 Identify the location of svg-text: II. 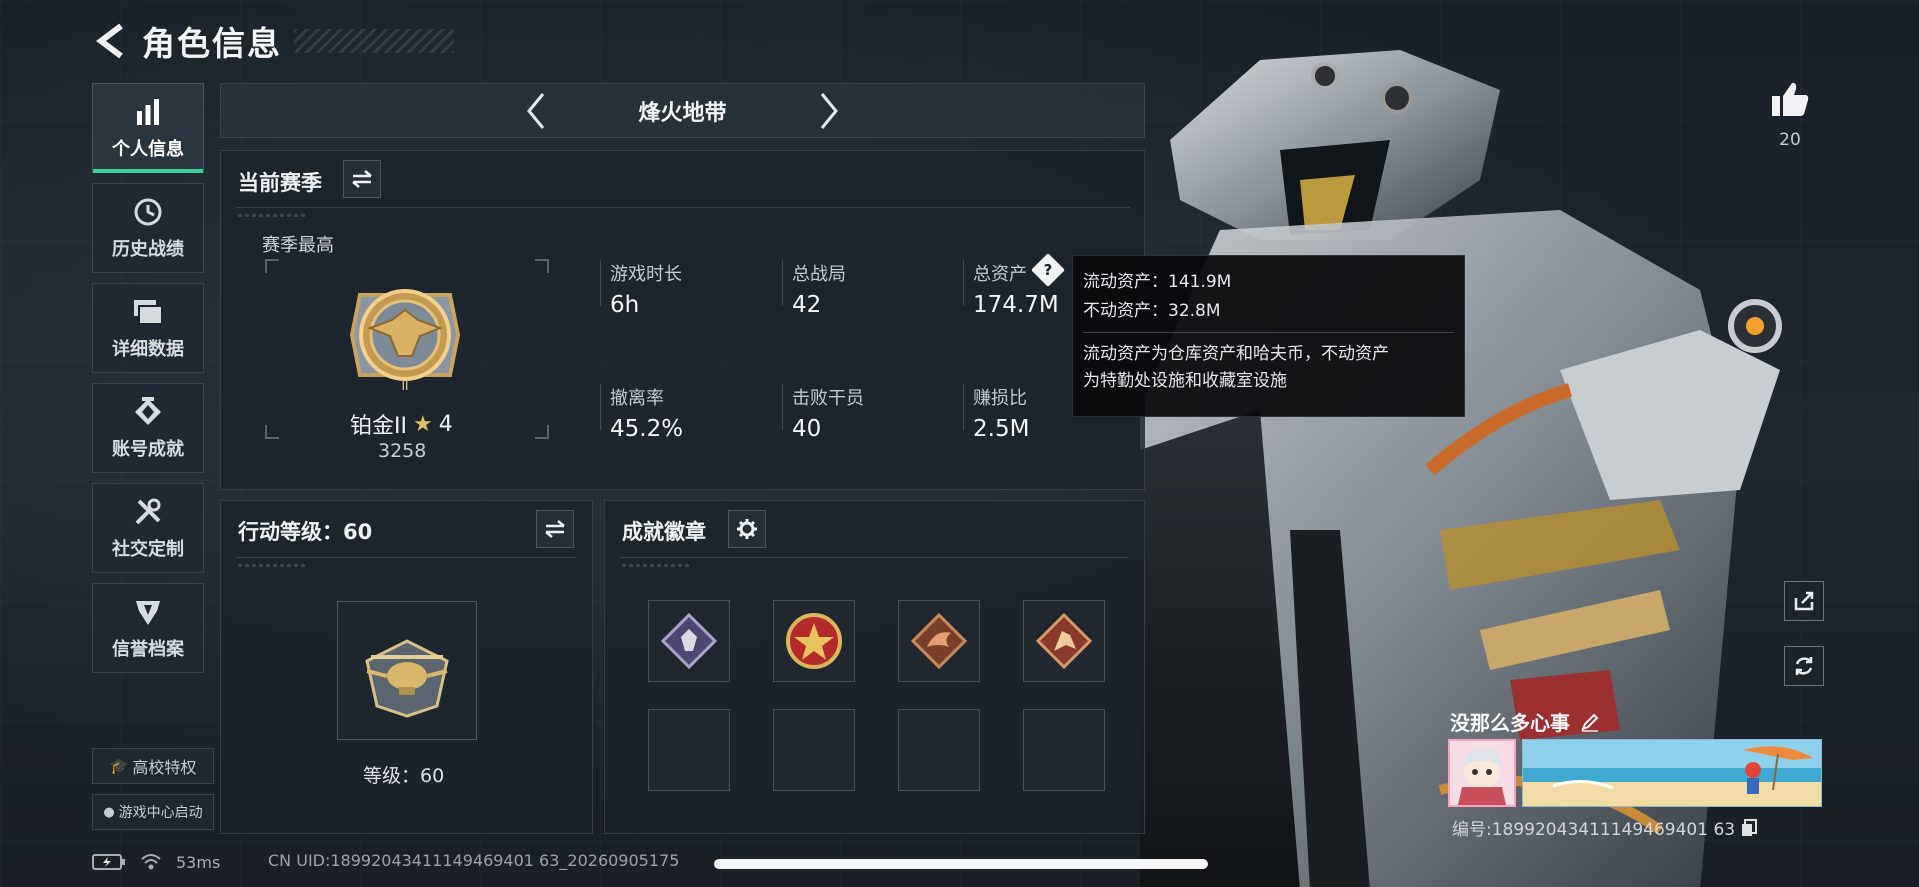
(404, 386).